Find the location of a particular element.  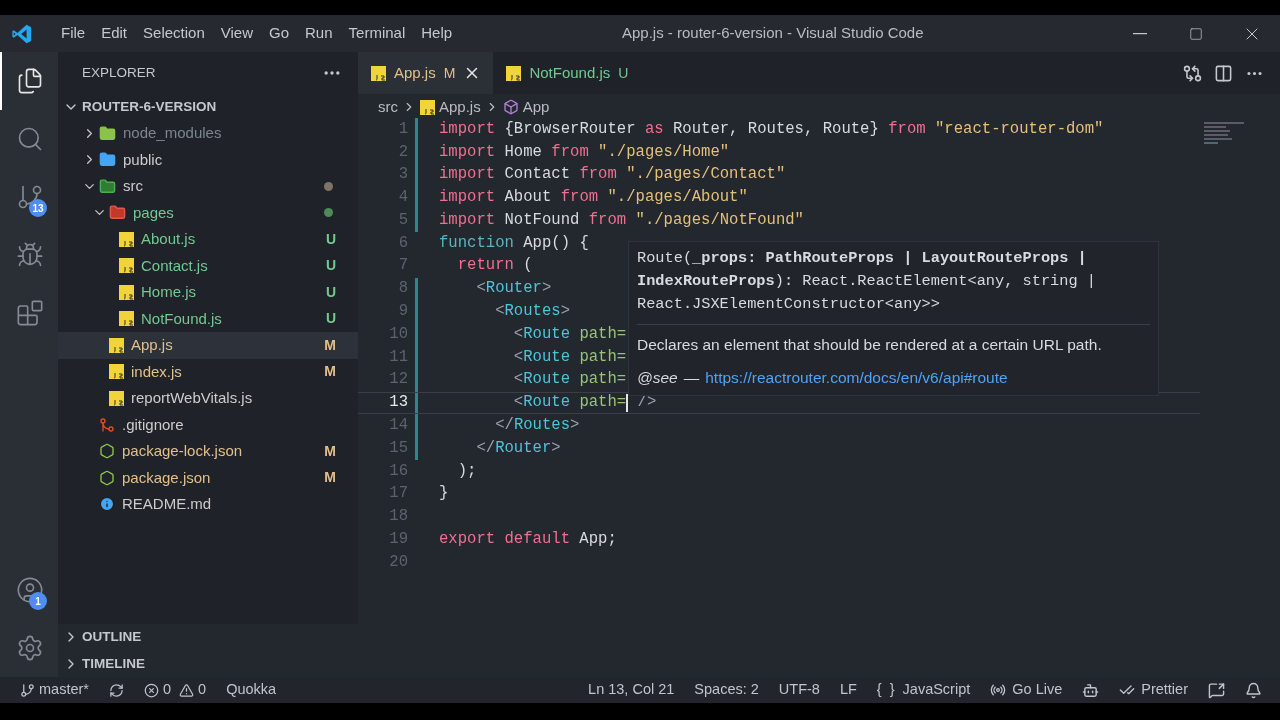

section-header: TIMELINE is located at coordinates (208, 663).